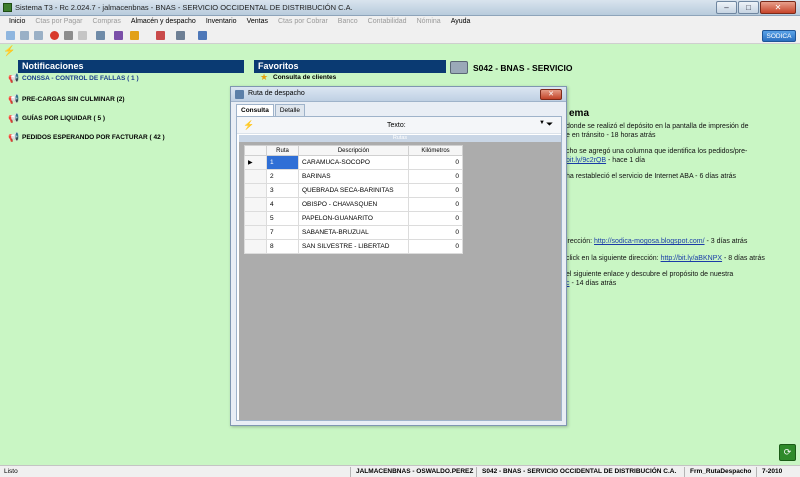  What do you see at coordinates (54, 35) in the screenshot?
I see `record-icon` at bounding box center [54, 35].